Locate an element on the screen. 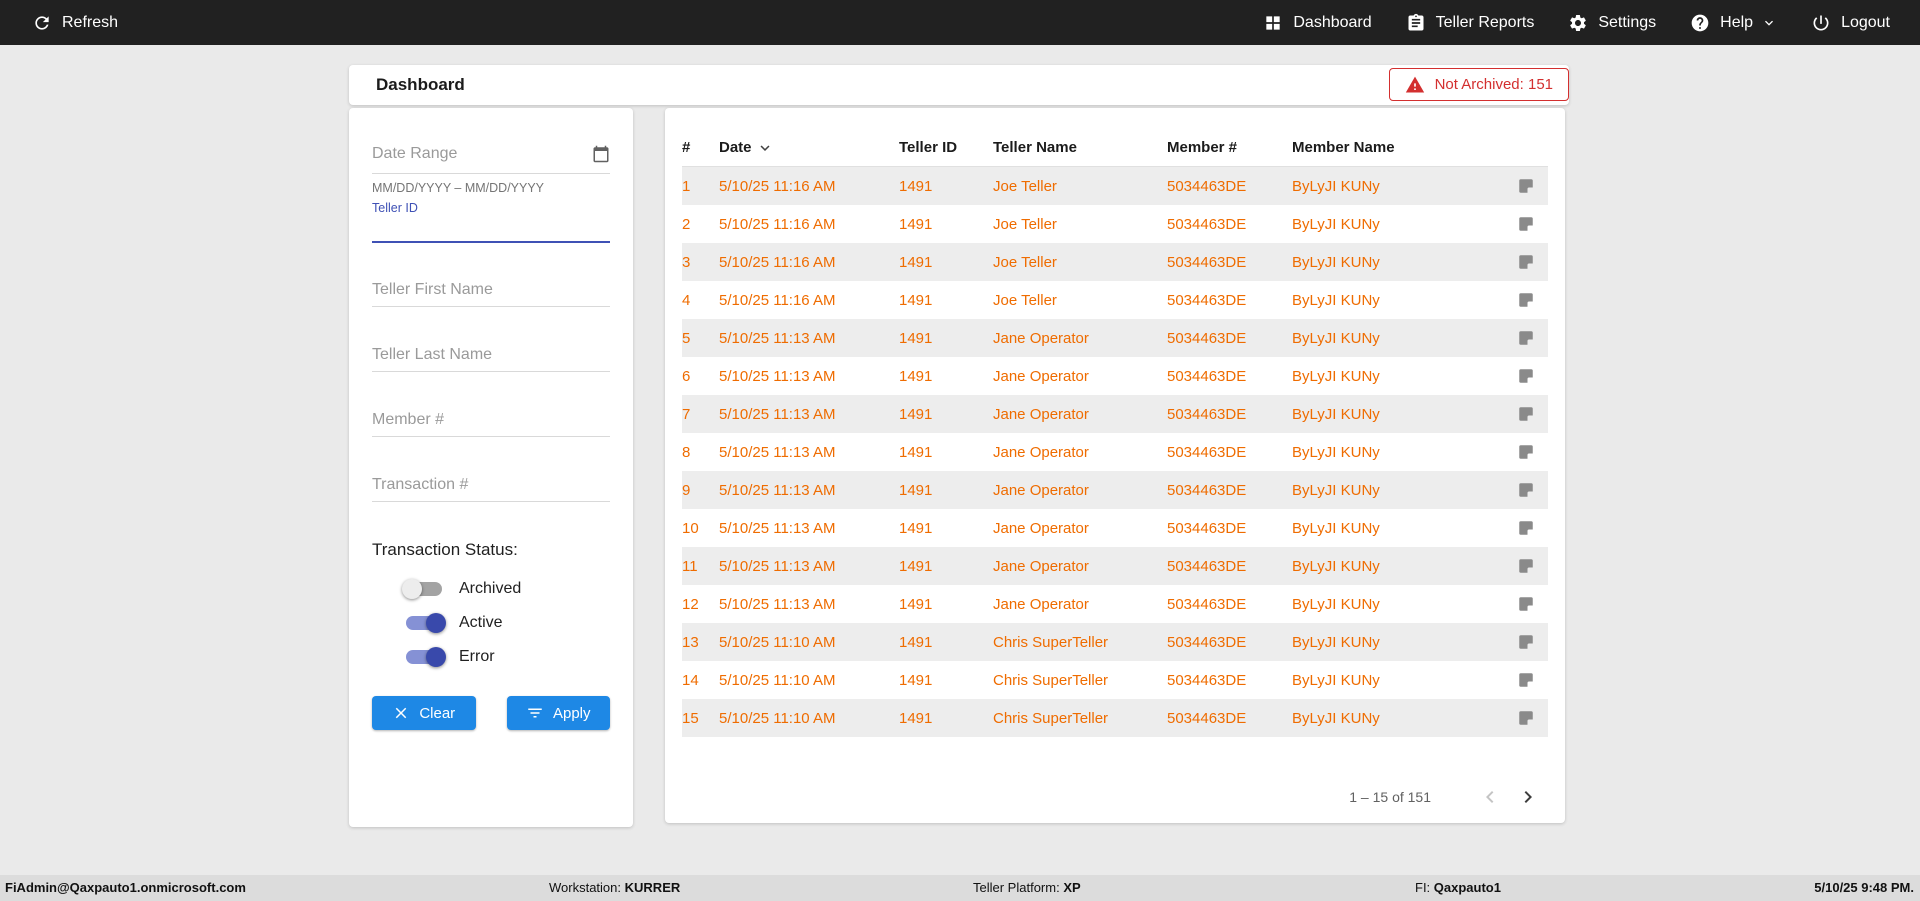  col-header-date: Date is located at coordinates (809, 148).